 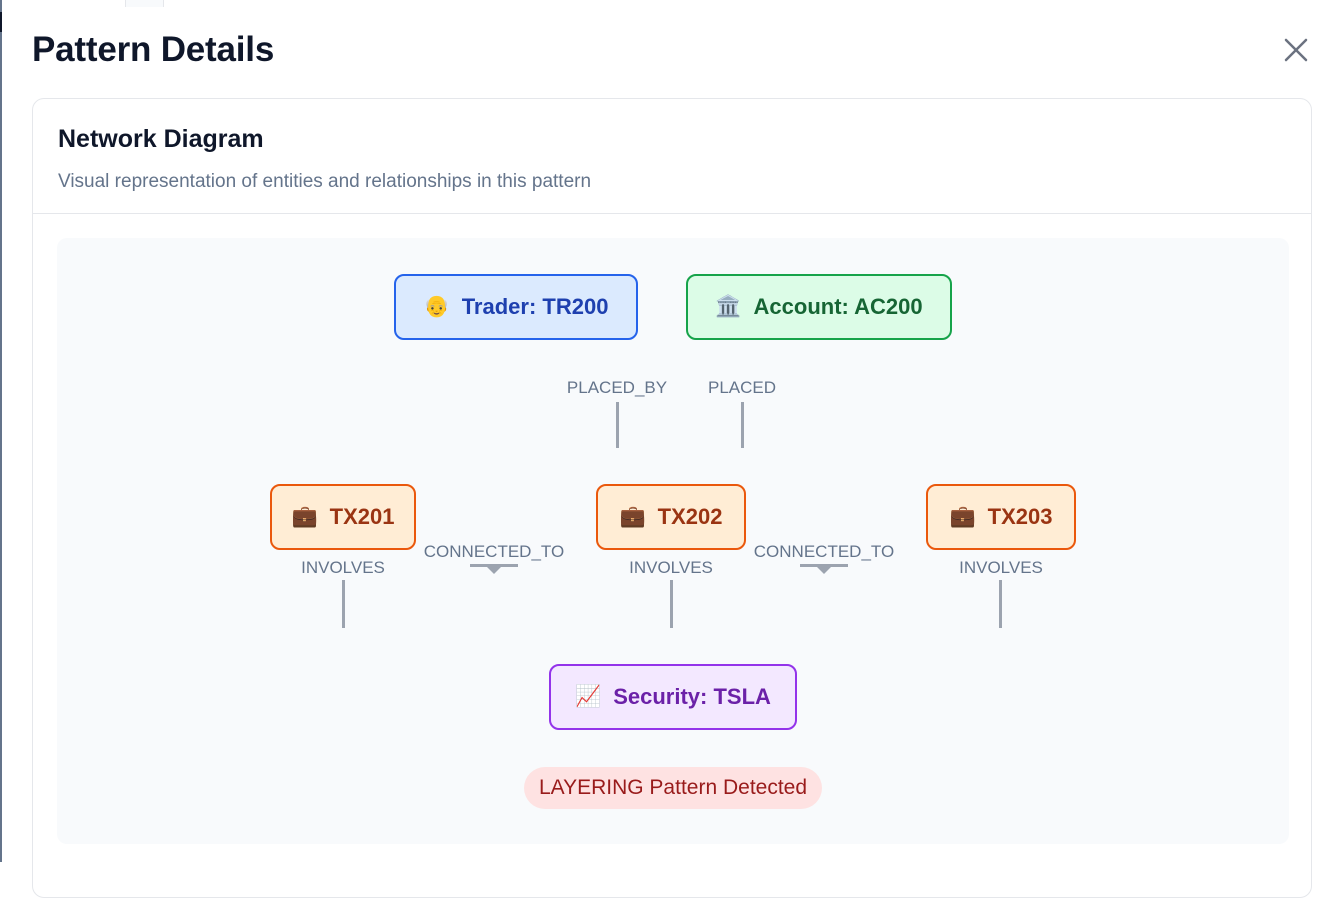 What do you see at coordinates (673, 788) in the screenshot?
I see `pattern-detected-badge: LAYERING Pattern Detected` at bounding box center [673, 788].